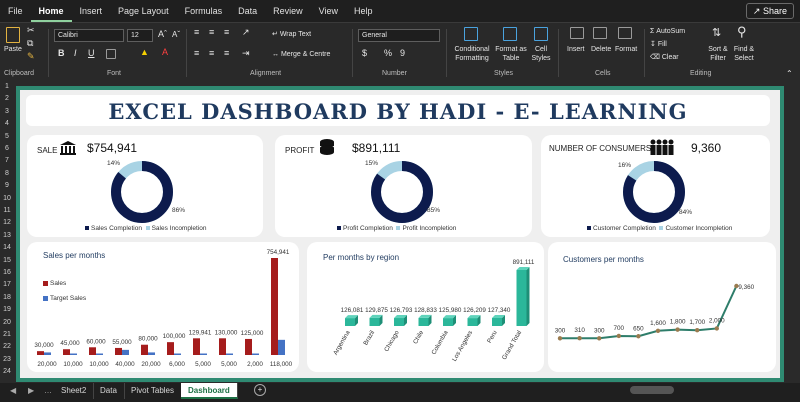 This screenshot has width=800, height=402. Describe the element at coordinates (658, 330) in the screenshot. I see `customers-point` at that location.